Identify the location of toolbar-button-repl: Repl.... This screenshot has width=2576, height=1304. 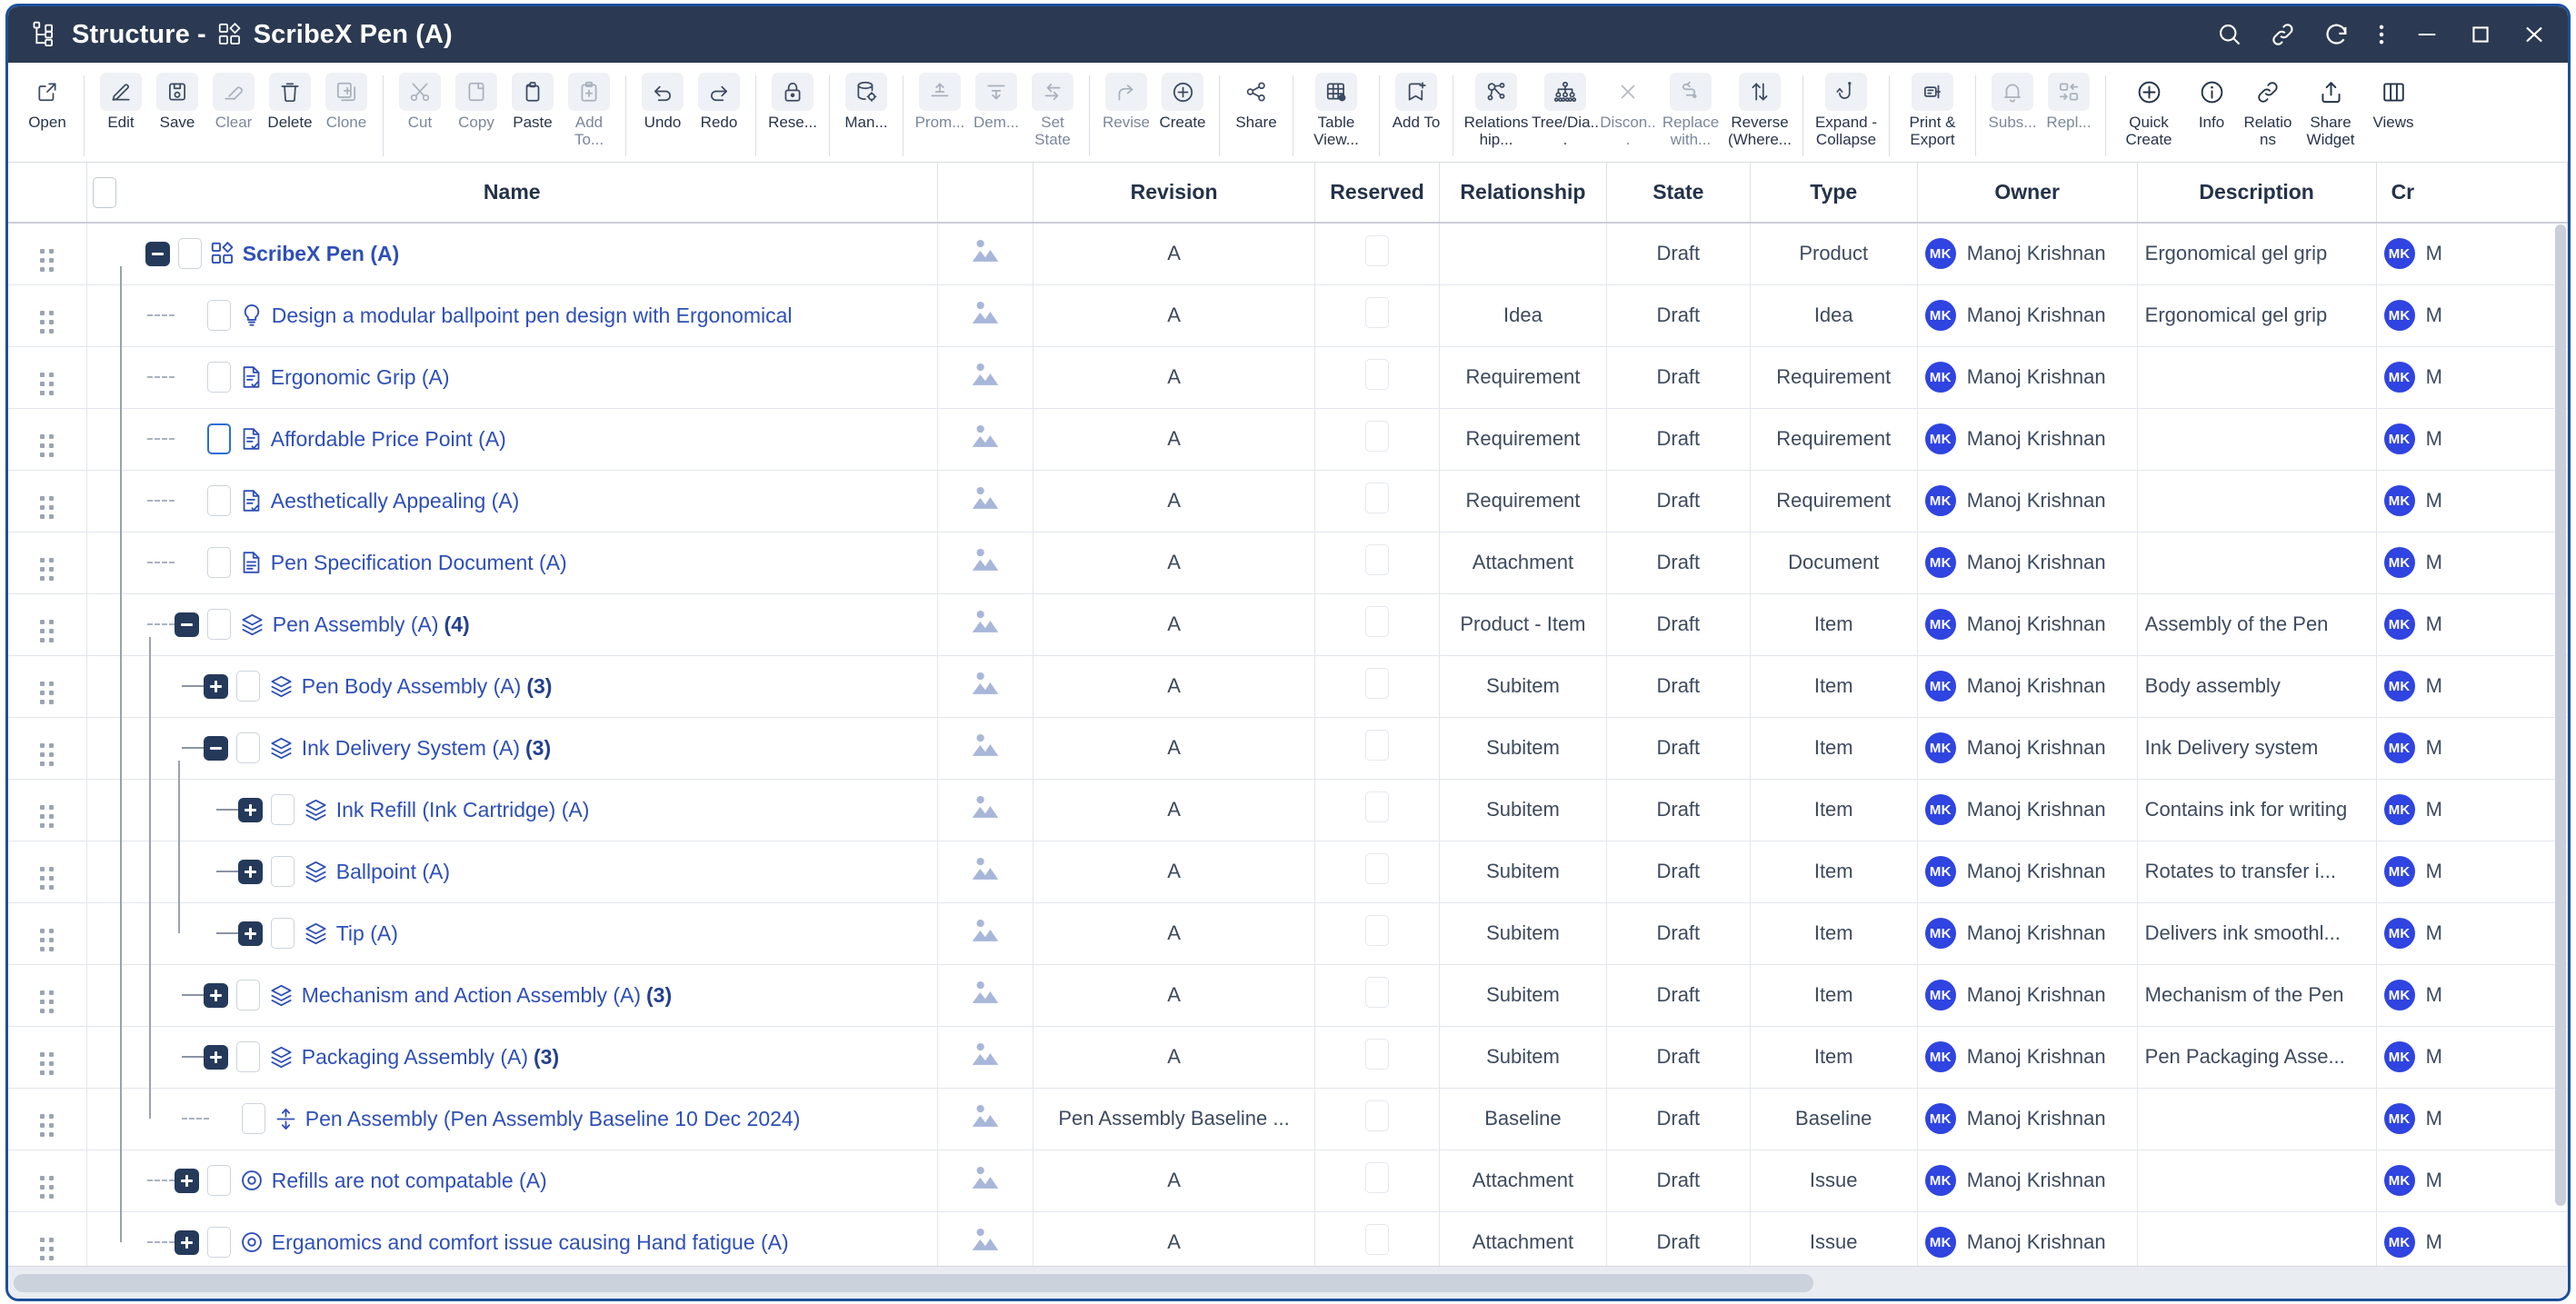
(2069, 100).